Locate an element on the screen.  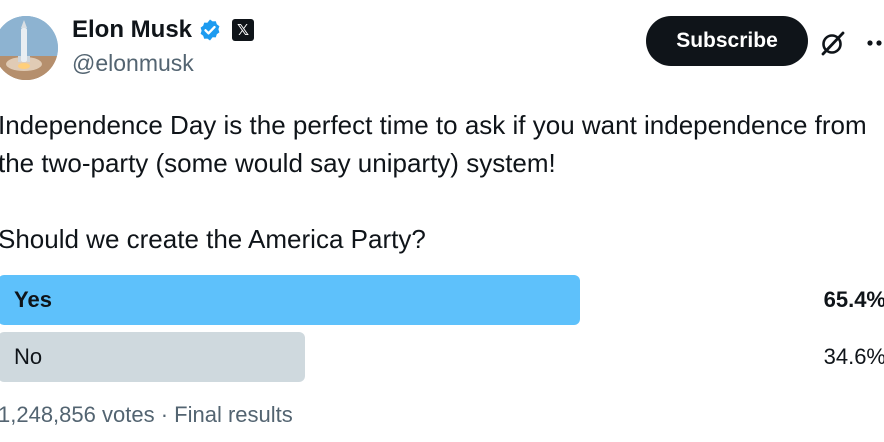
author-name: Elon Musk is located at coordinates (132, 30).